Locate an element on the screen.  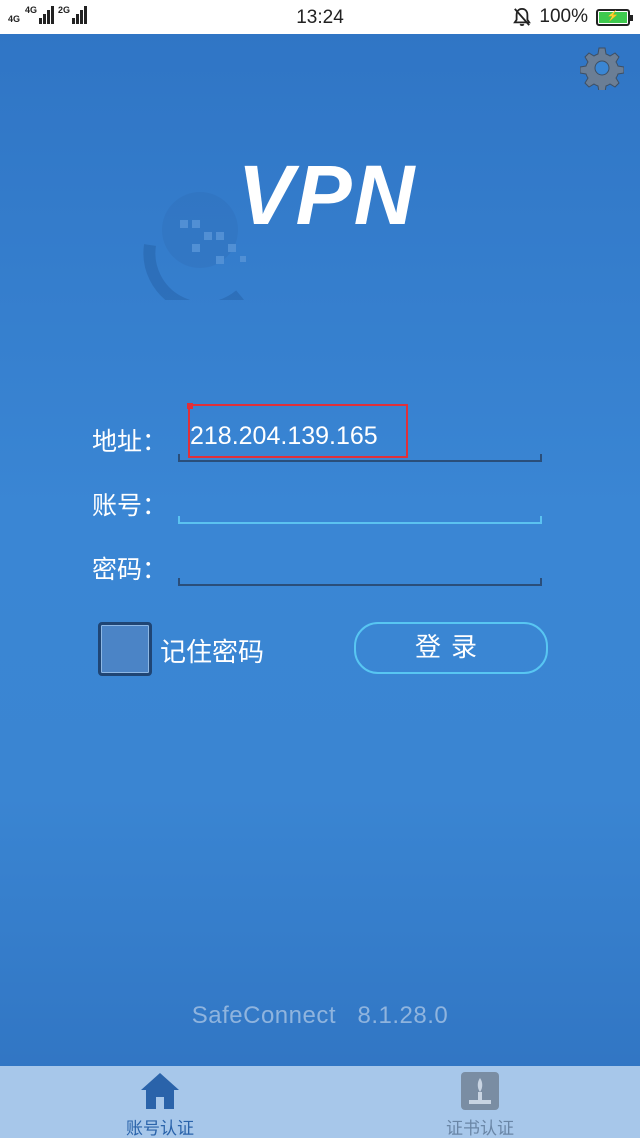
battery-percent: 100% is located at coordinates (563, 16).